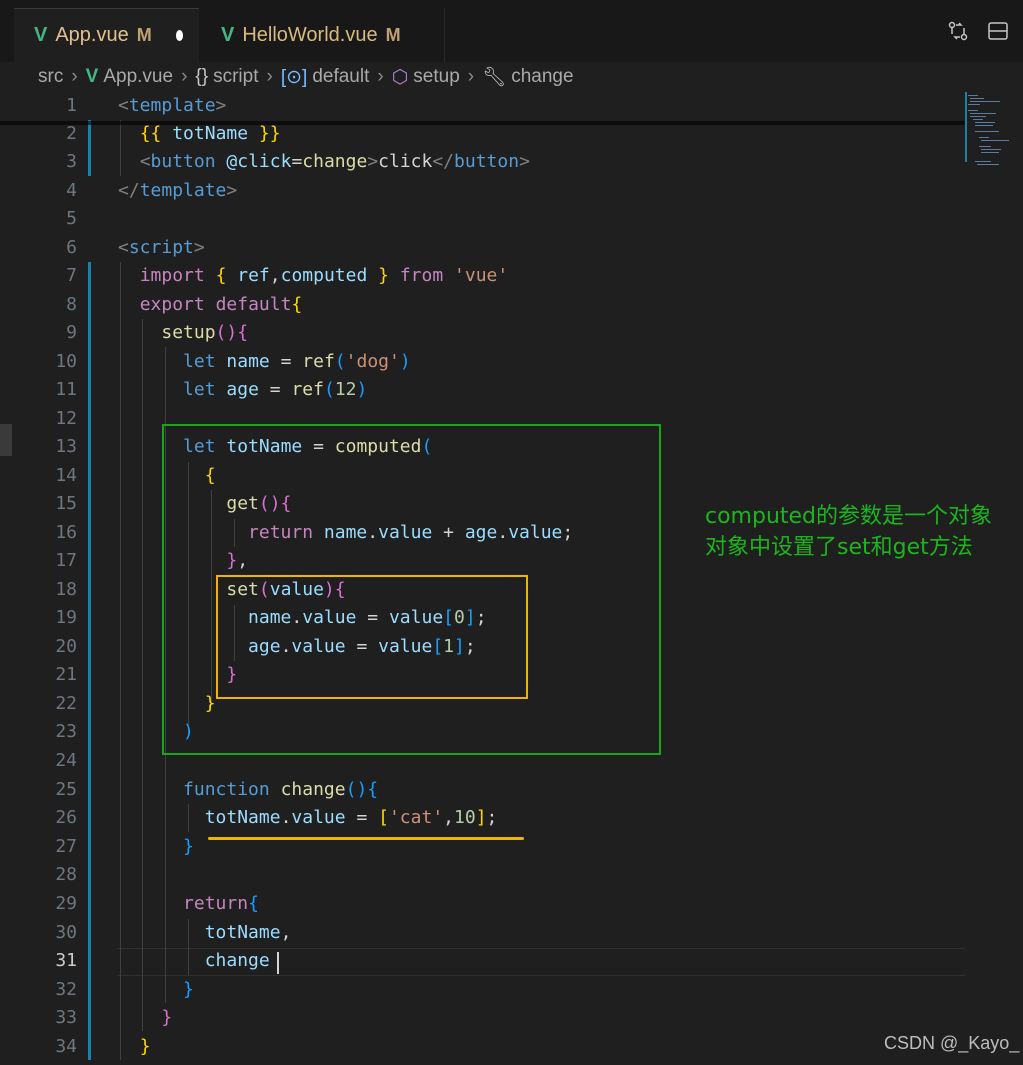 This screenshot has height=1065, width=1023. What do you see at coordinates (952, 1043) in the screenshot?
I see `watermark: CSDN @_Kayo_` at bounding box center [952, 1043].